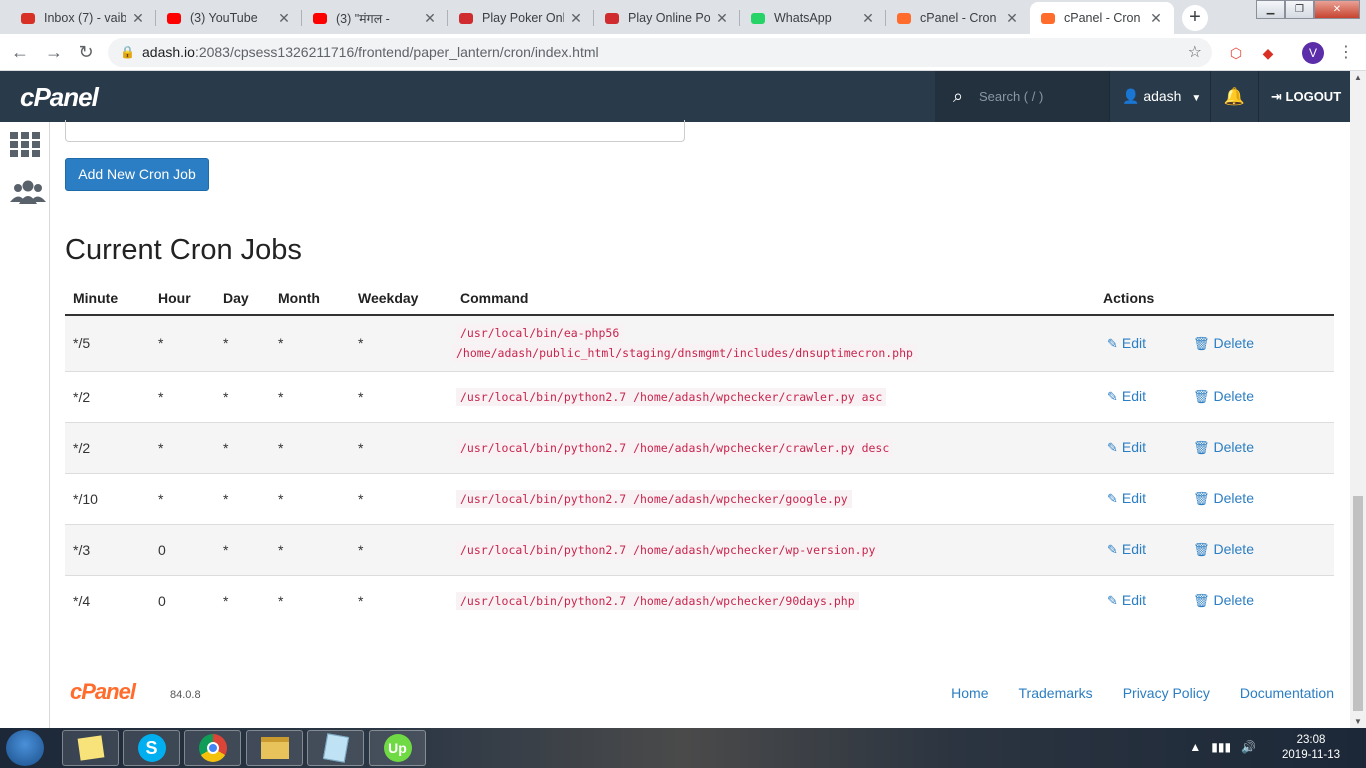 Image resolution: width=1366 pixels, height=768 pixels. I want to click on grid-apps-icon, so click(26, 147).